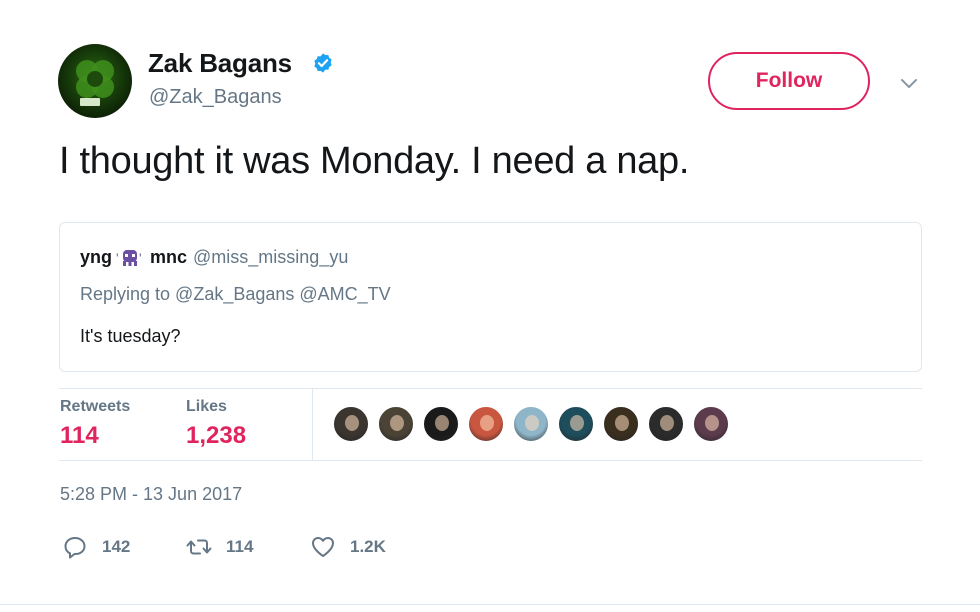  I want to click on retweet-icon, so click(199, 547).